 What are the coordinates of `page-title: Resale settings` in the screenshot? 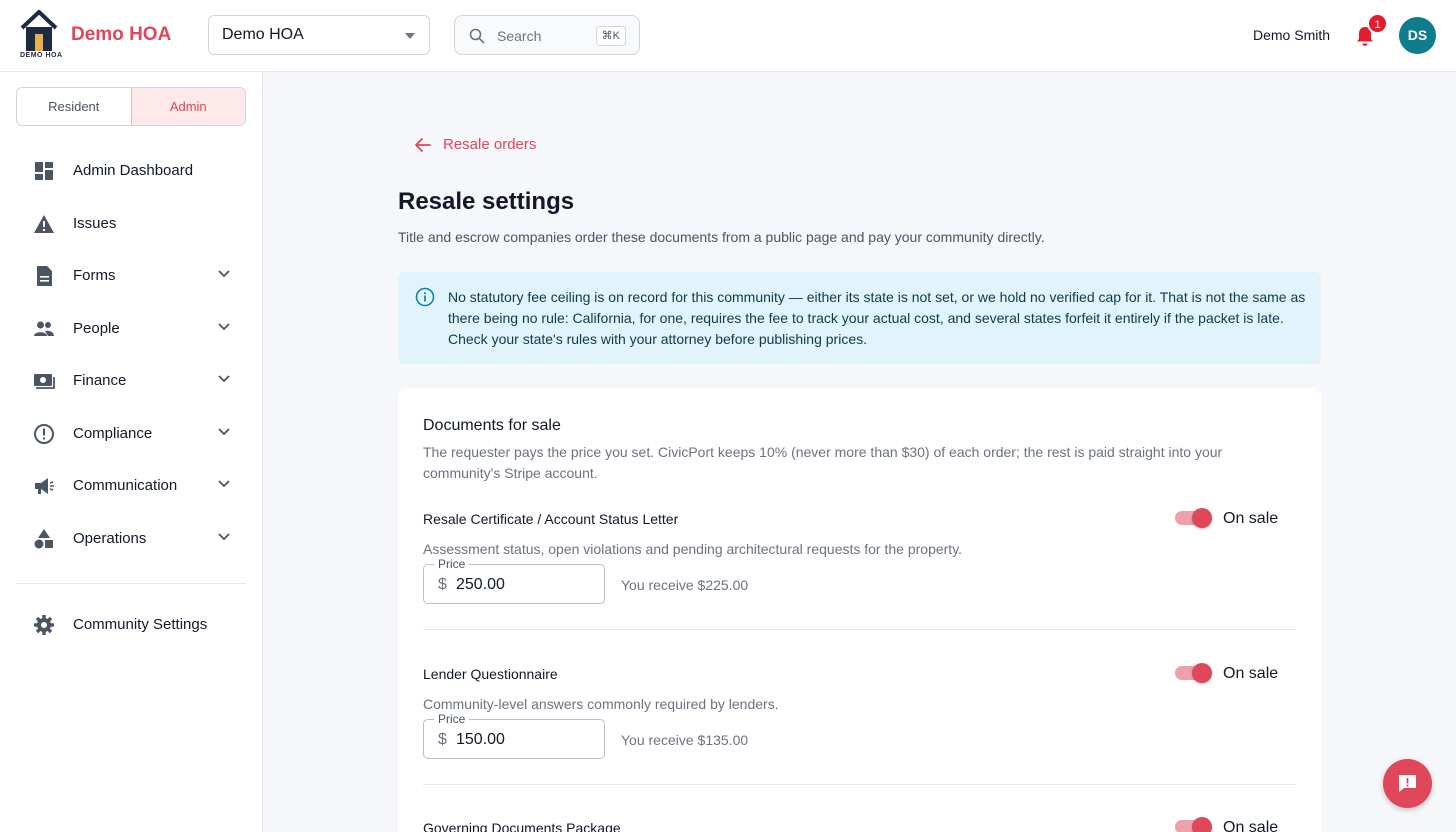 It's located at (486, 201).